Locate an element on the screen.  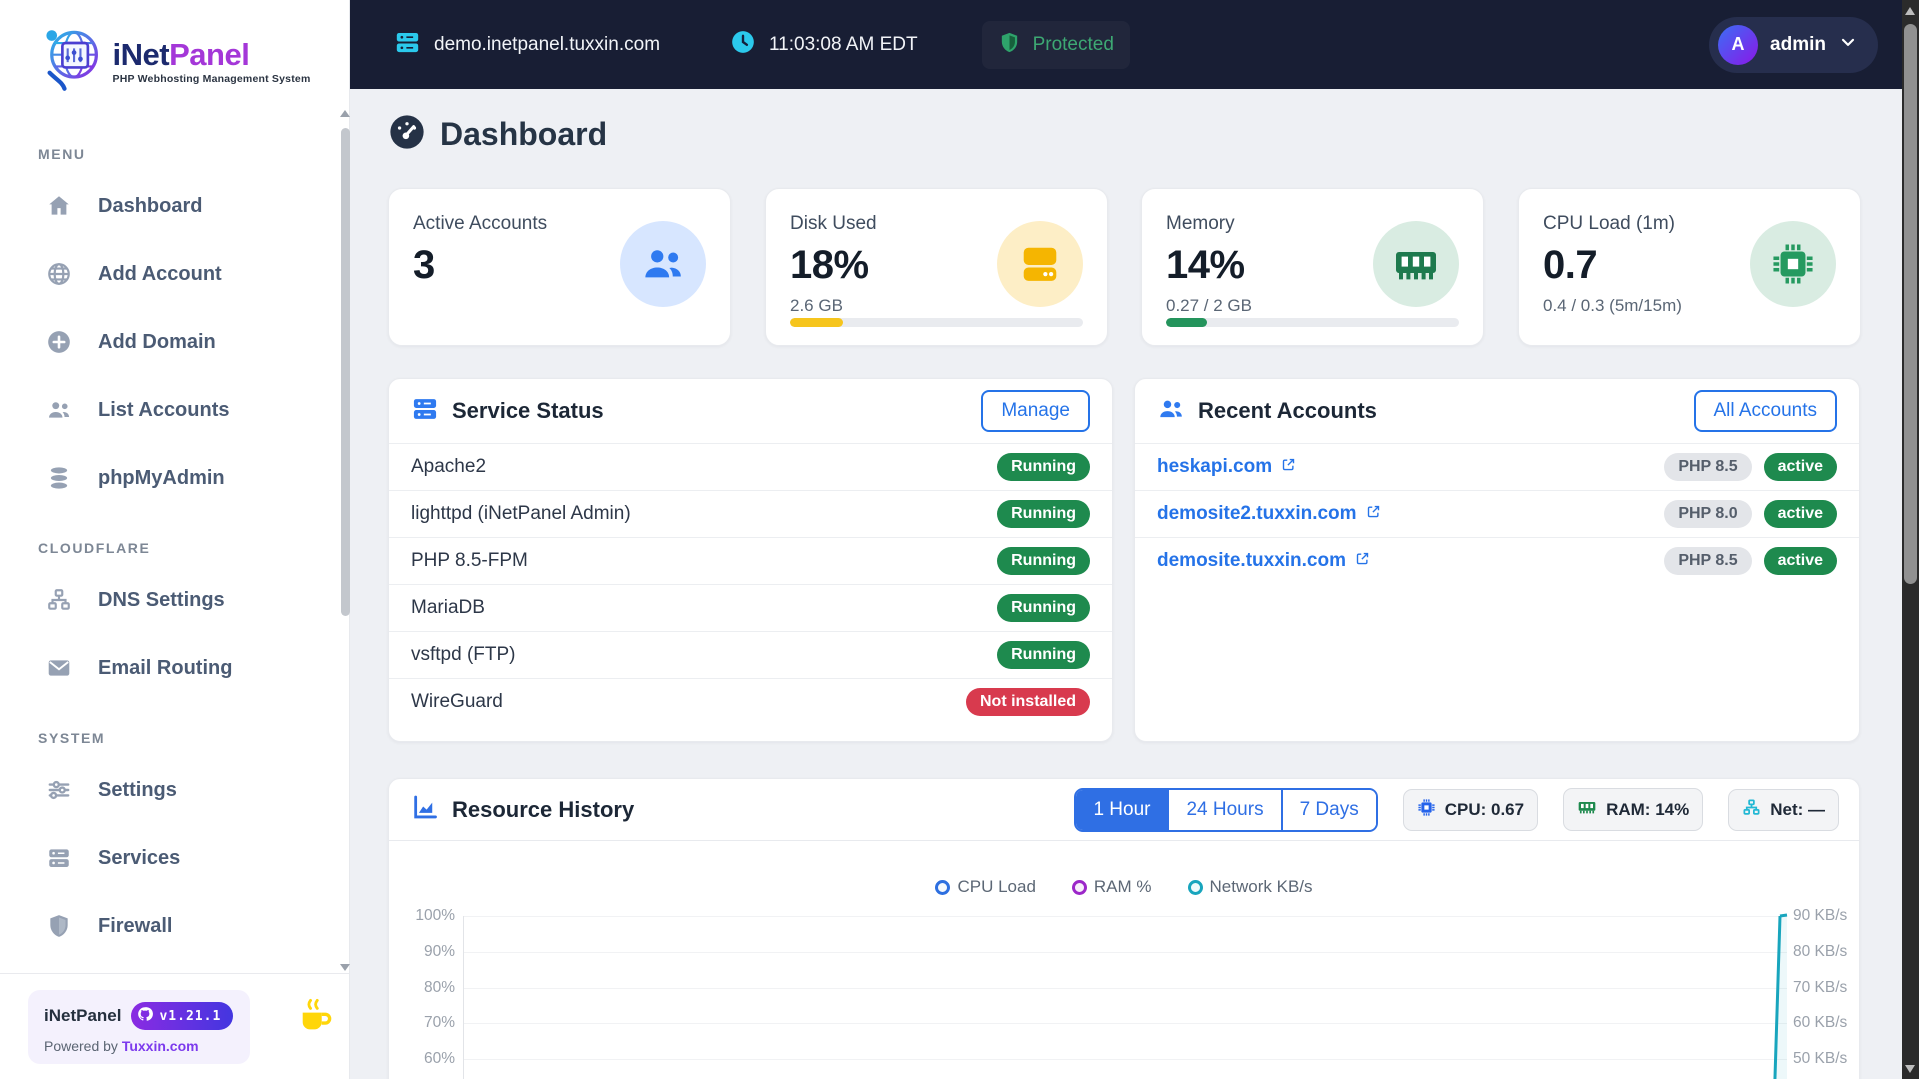
sidebar-item-dns-settings: DNS Settings is located at coordinates (174, 600).